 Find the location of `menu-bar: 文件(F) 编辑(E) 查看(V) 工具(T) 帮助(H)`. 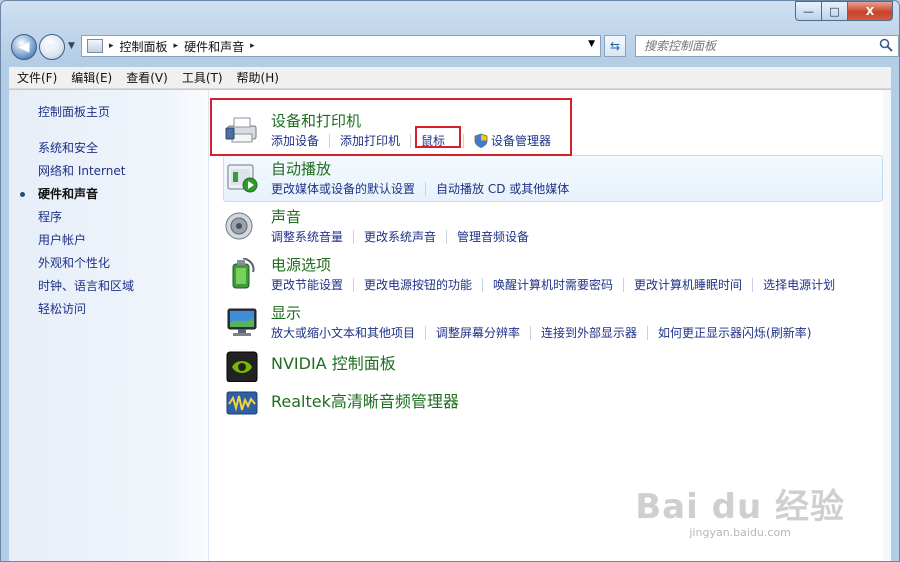

menu-bar: 文件(F) 编辑(E) 查看(V) 工具(T) 帮助(H) is located at coordinates (450, 78).